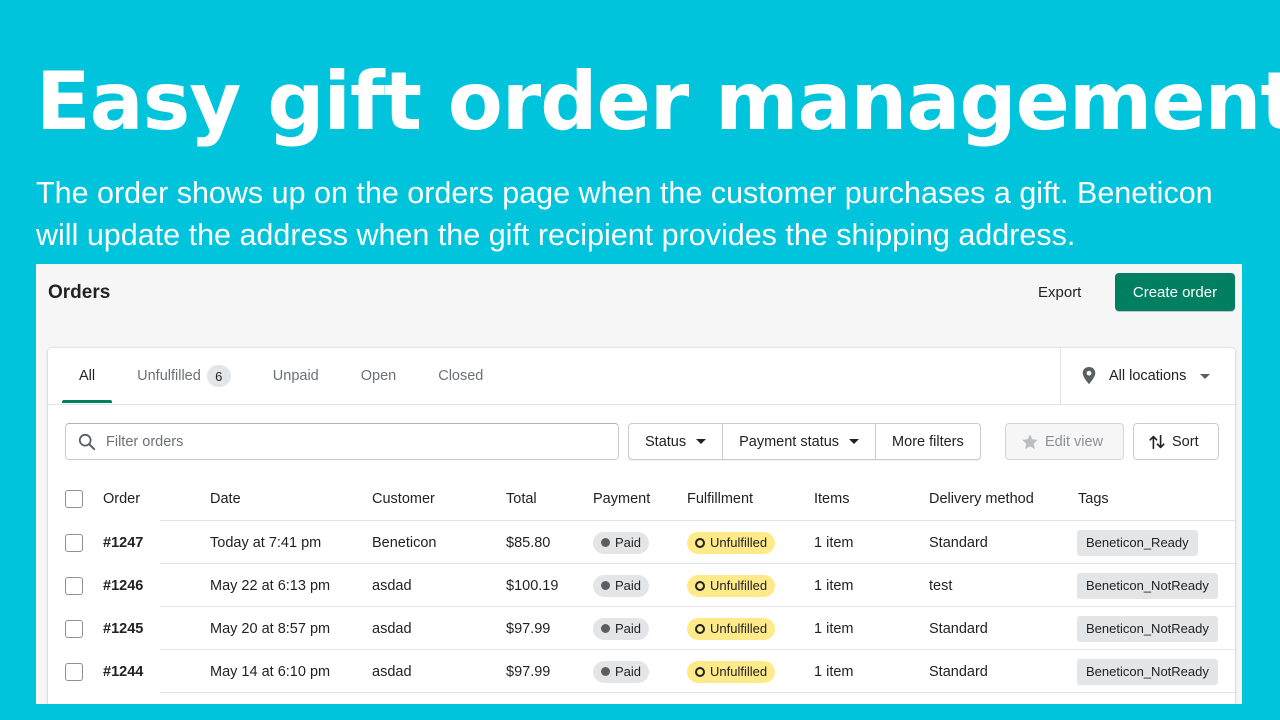  Describe the element at coordinates (1089, 376) in the screenshot. I see `location-pin-icon` at that location.